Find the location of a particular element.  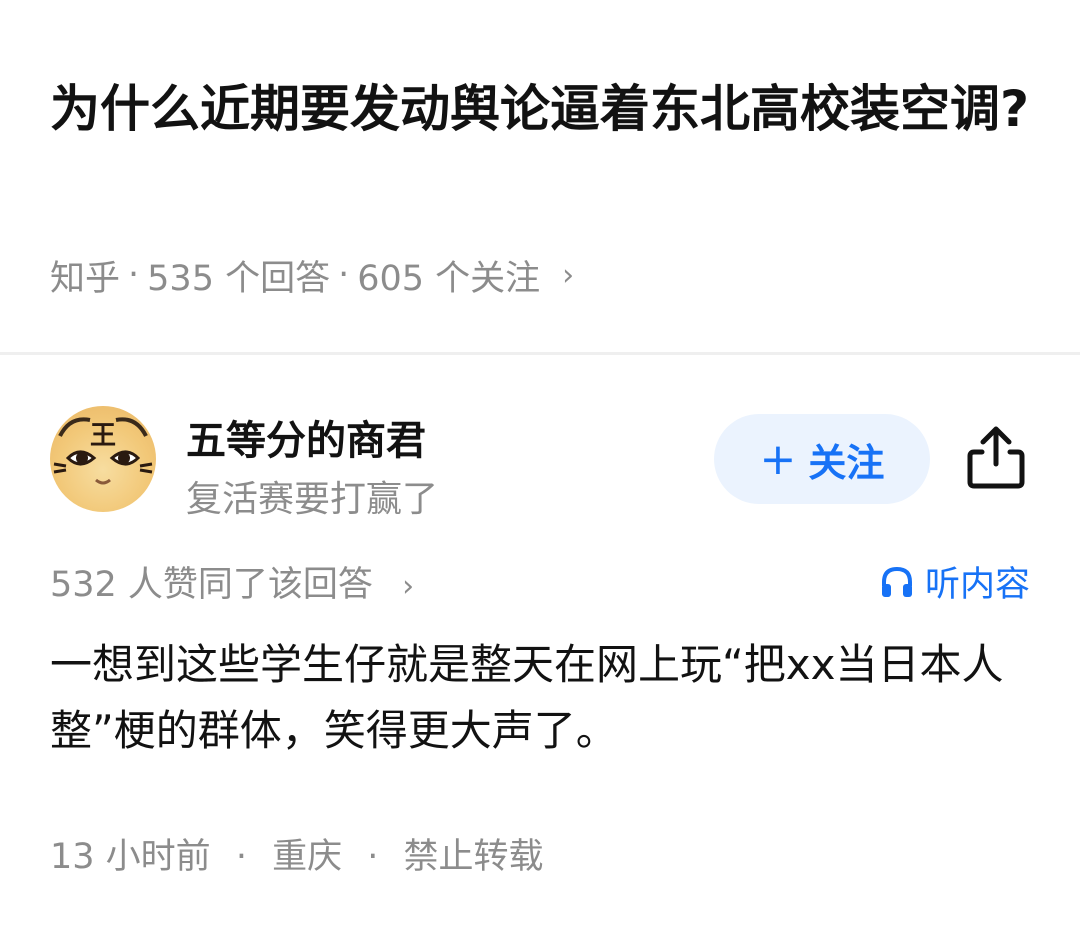

upvote-summary: 532 人赞同了该回答 › is located at coordinates (232, 581).